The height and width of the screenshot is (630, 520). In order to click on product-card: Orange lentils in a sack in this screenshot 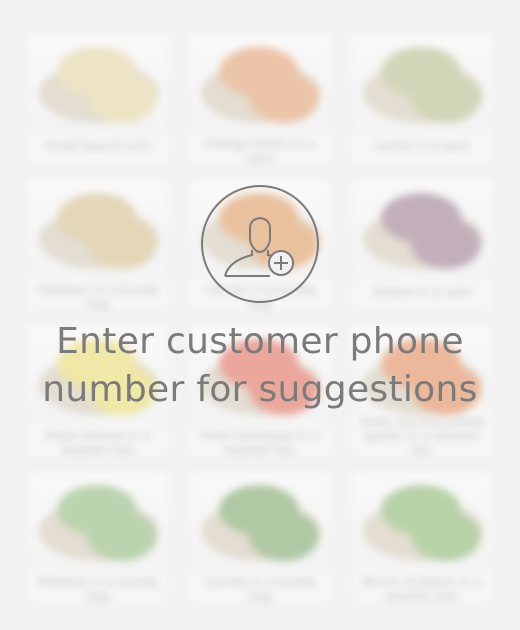, I will do `click(260, 99)`.